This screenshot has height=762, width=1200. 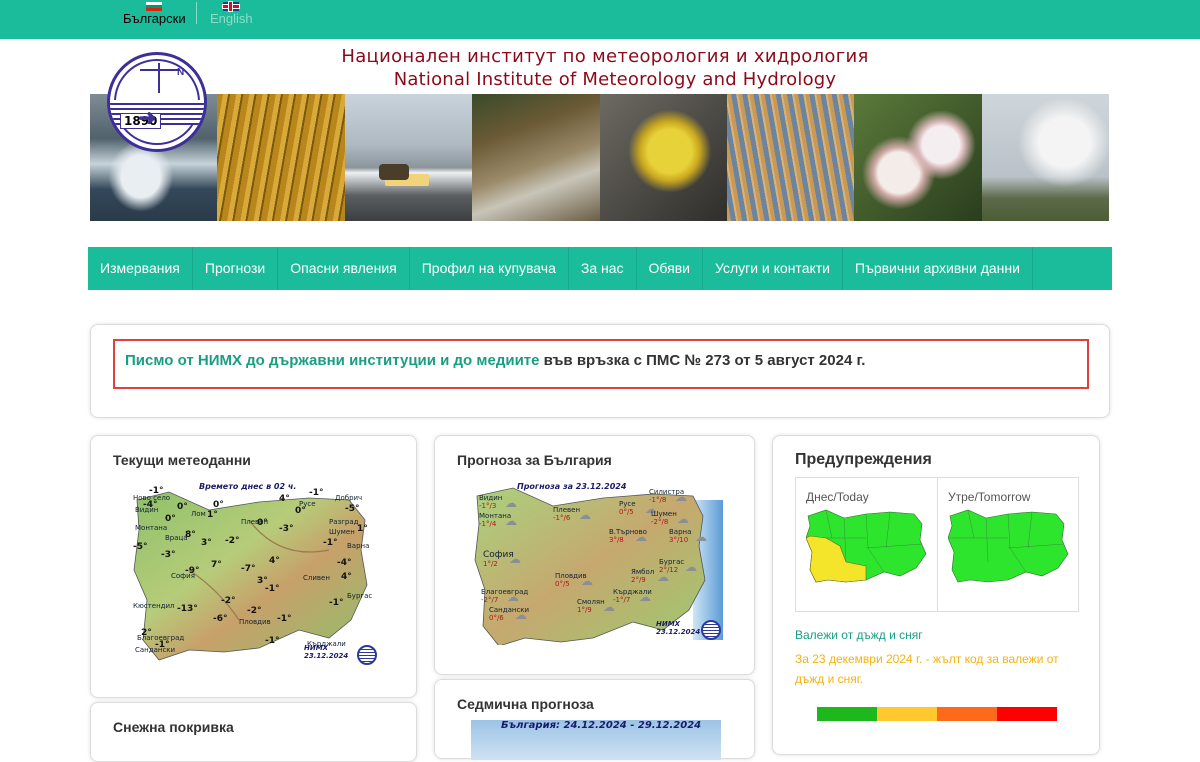 What do you see at coordinates (316, 578) in the screenshot?
I see `current-city-label: Сливен` at bounding box center [316, 578].